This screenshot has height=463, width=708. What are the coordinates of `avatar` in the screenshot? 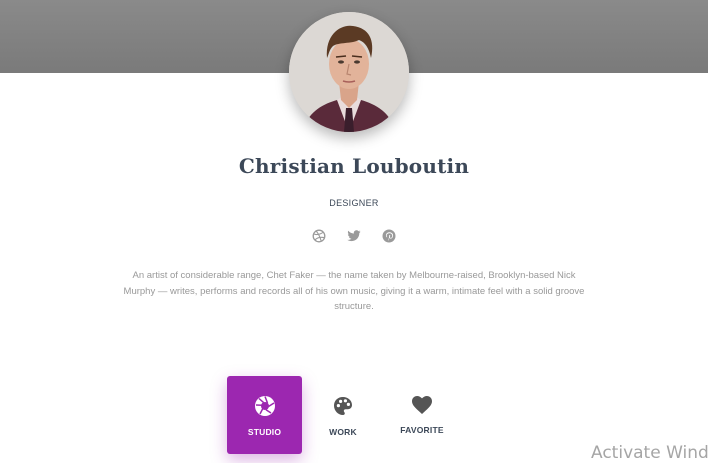 It's located at (349, 72).